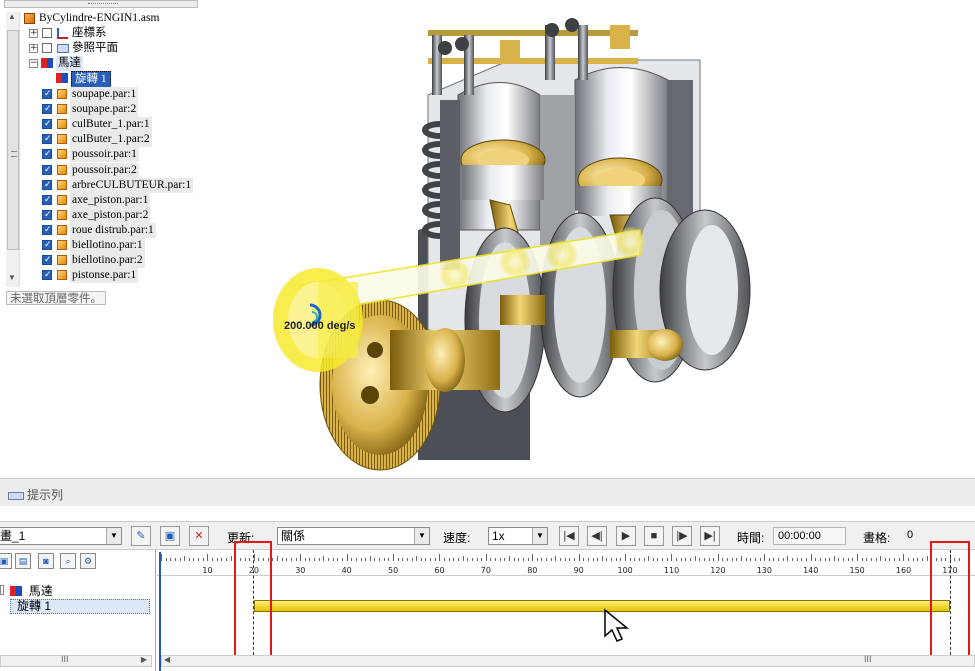  I want to click on scroll-right-icon: ▶, so click(144, 659).